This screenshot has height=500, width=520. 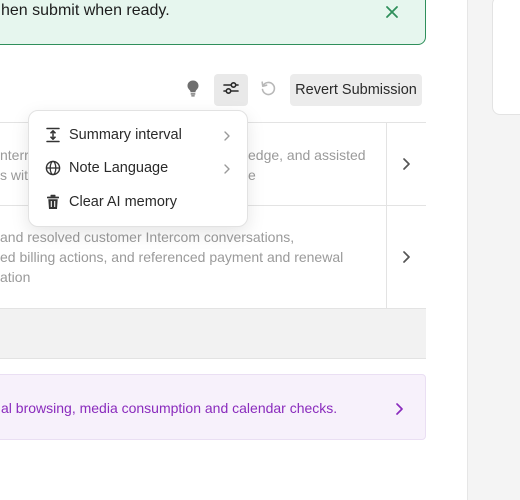 What do you see at coordinates (213, 334) in the screenshot?
I see `list-footer-band` at bounding box center [213, 334].